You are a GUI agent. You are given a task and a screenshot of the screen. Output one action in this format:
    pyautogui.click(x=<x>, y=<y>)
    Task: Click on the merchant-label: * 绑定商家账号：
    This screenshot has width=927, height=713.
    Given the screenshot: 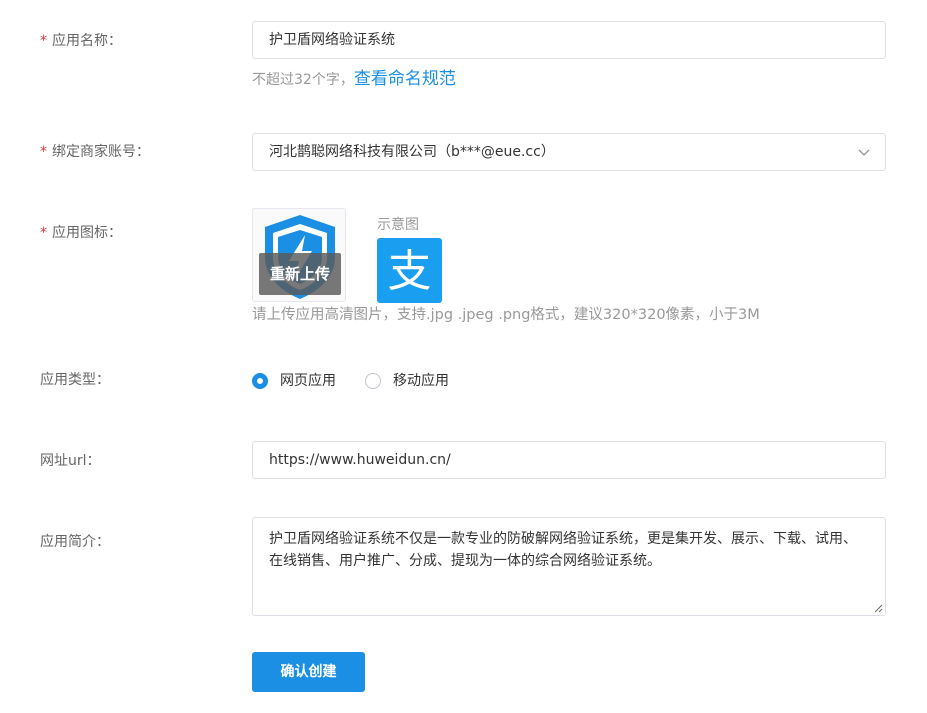 What is the action you would take?
    pyautogui.click(x=95, y=152)
    